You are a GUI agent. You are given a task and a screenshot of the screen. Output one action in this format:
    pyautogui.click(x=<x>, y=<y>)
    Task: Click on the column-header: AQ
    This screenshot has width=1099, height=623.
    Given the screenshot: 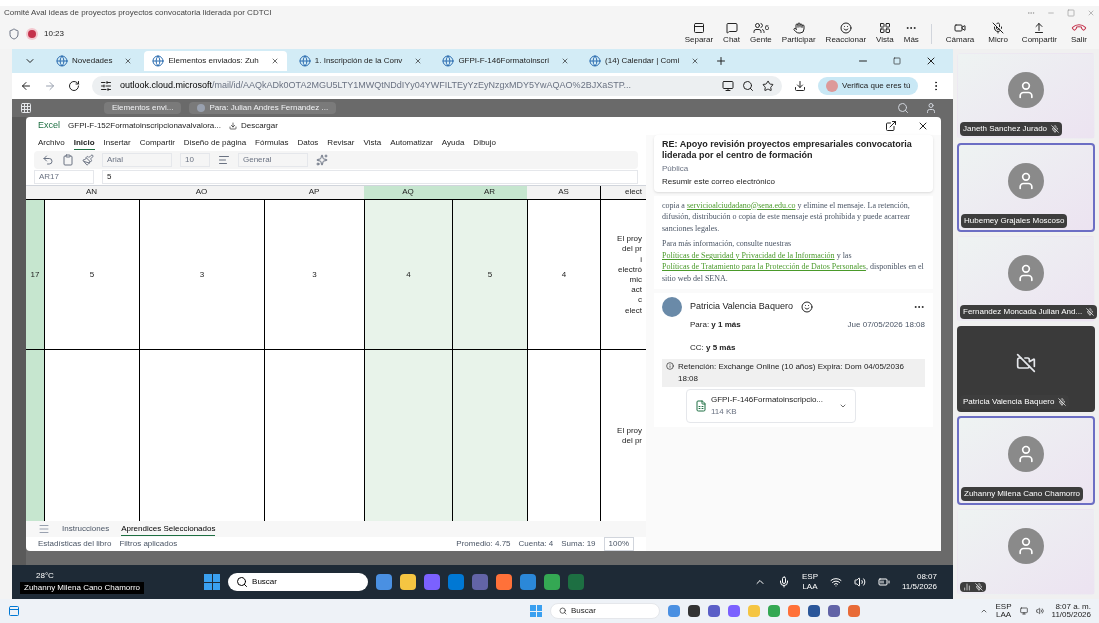 What is the action you would take?
    pyautogui.click(x=408, y=192)
    